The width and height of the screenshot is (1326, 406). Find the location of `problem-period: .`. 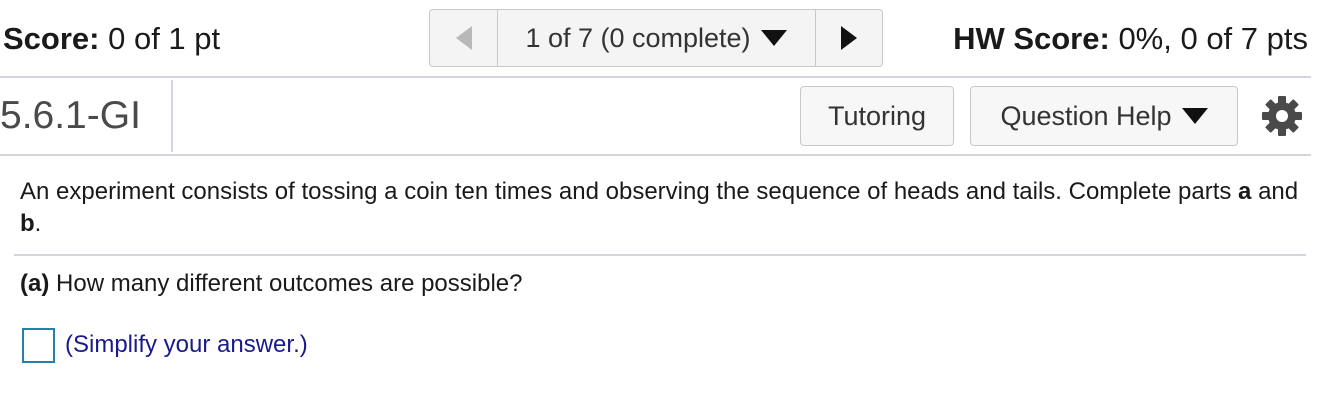

problem-period: . is located at coordinates (38, 223).